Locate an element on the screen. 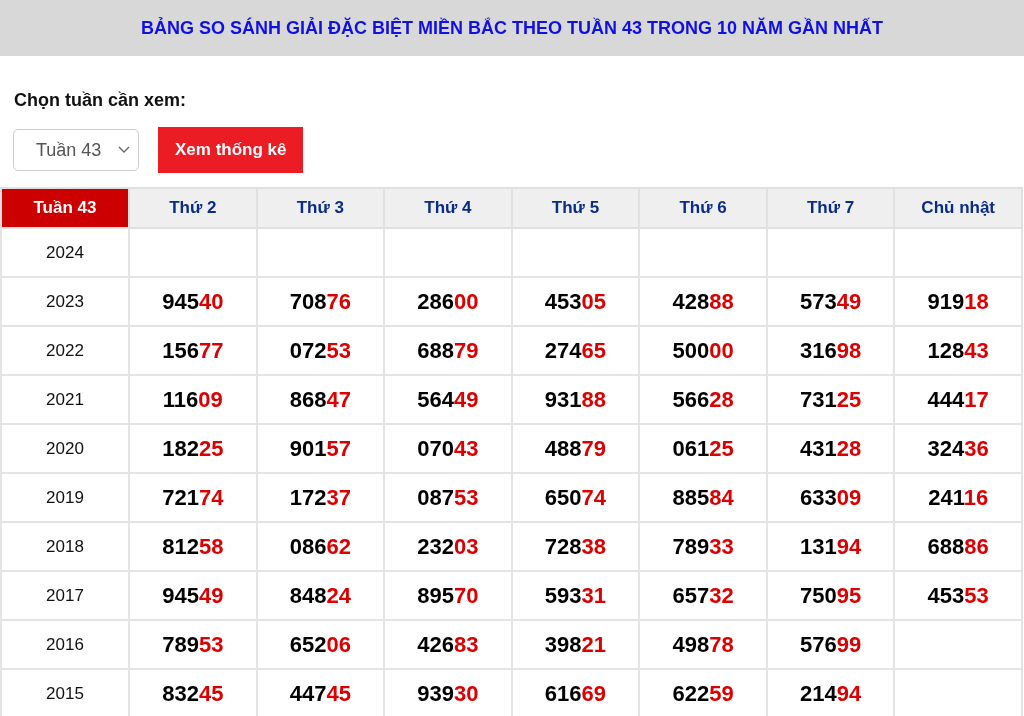  prize-number: 56449 is located at coordinates (448, 399).